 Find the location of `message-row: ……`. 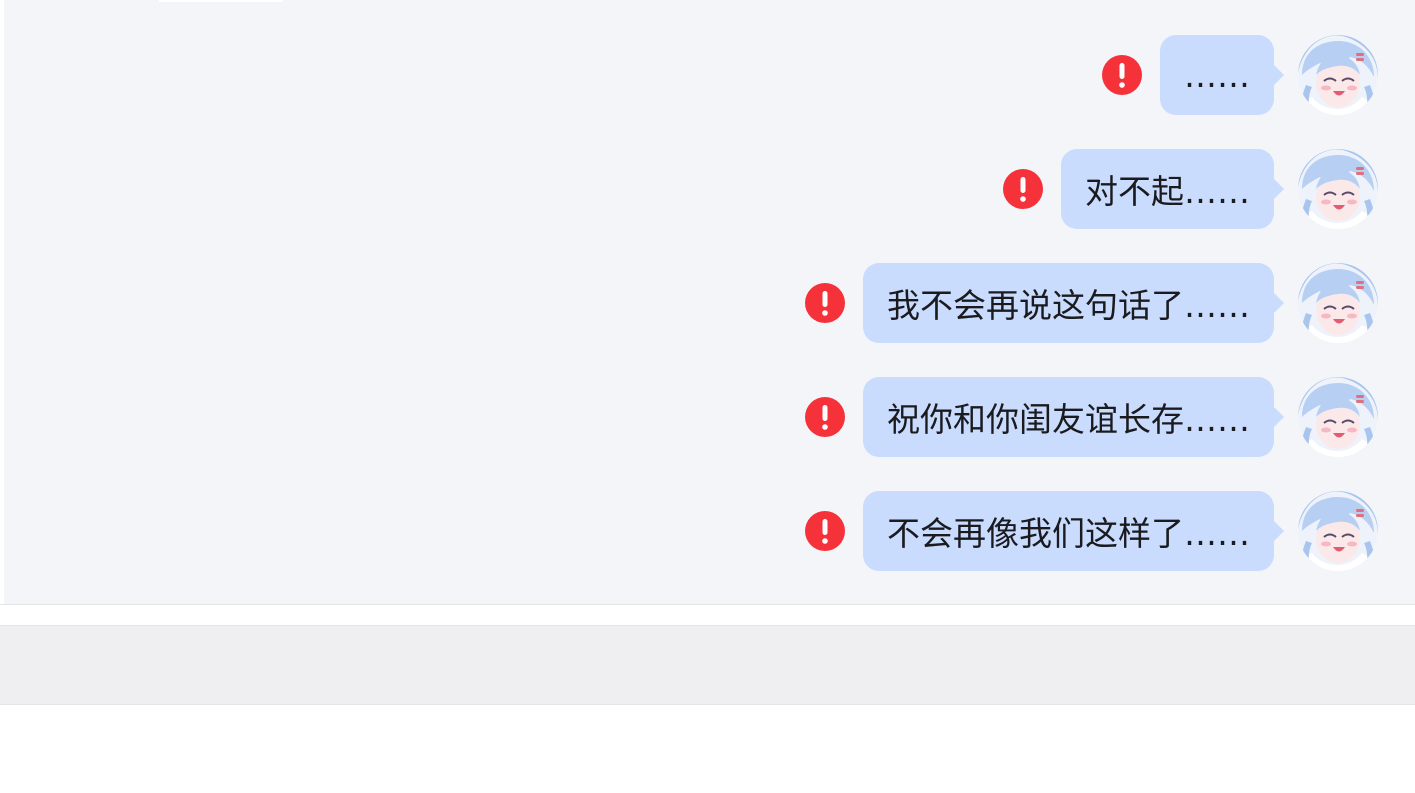

message-row: …… is located at coordinates (1240, 75).